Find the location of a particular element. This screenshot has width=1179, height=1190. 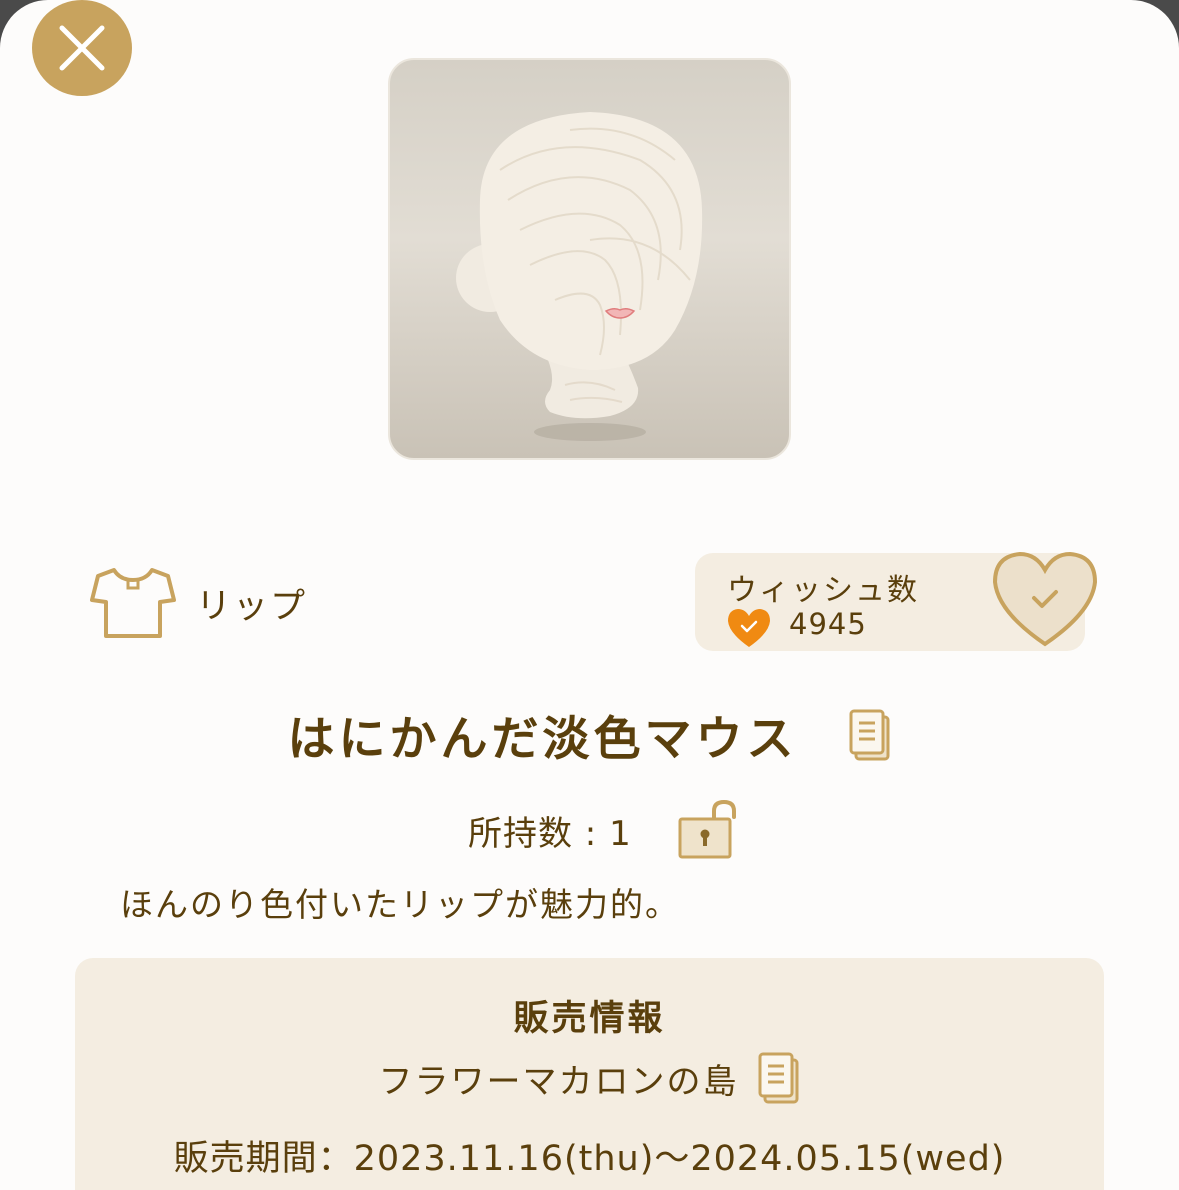

item-preview-image is located at coordinates (589, 259).